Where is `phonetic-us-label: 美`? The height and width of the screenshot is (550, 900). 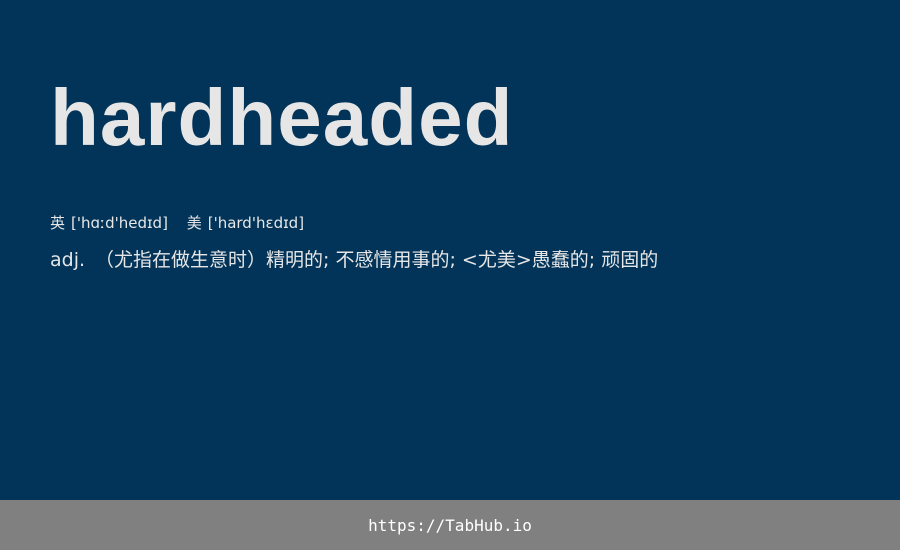
phonetic-us-label: 美 is located at coordinates (194, 223).